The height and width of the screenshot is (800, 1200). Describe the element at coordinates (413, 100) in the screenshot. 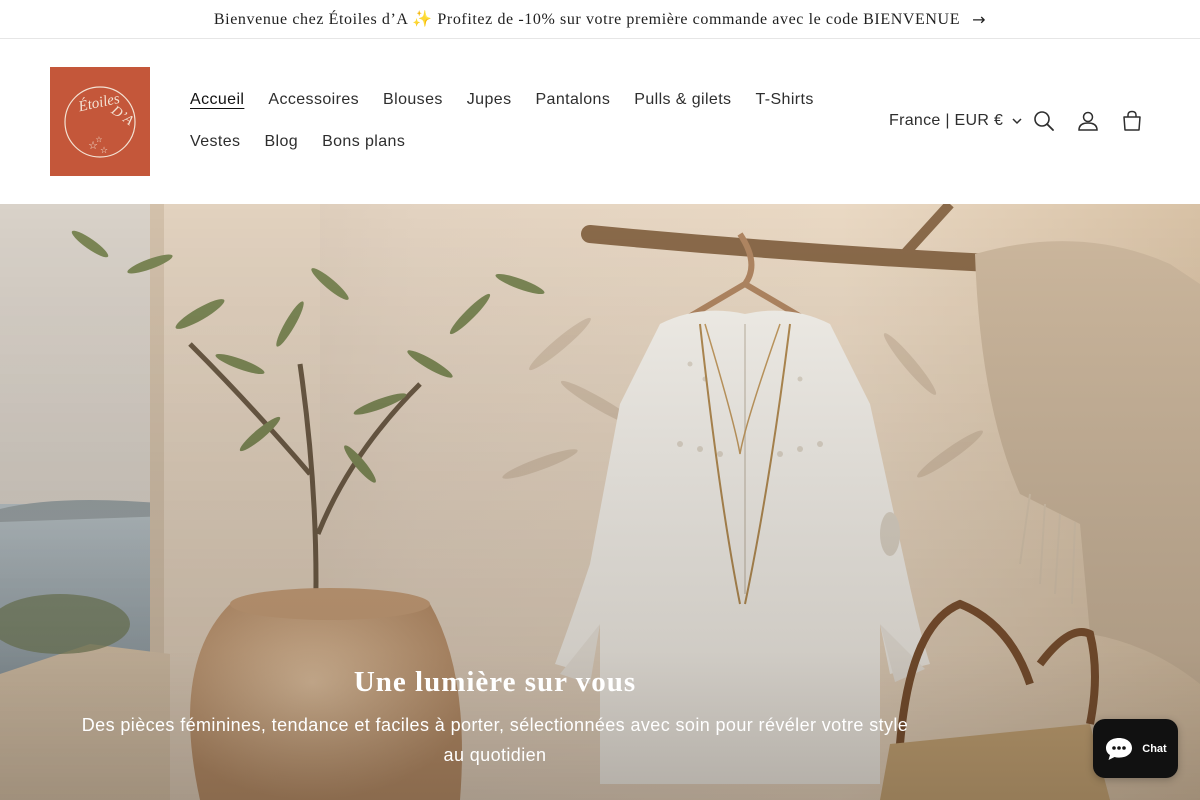

I see `nav-item-blouses: Blouses` at that location.